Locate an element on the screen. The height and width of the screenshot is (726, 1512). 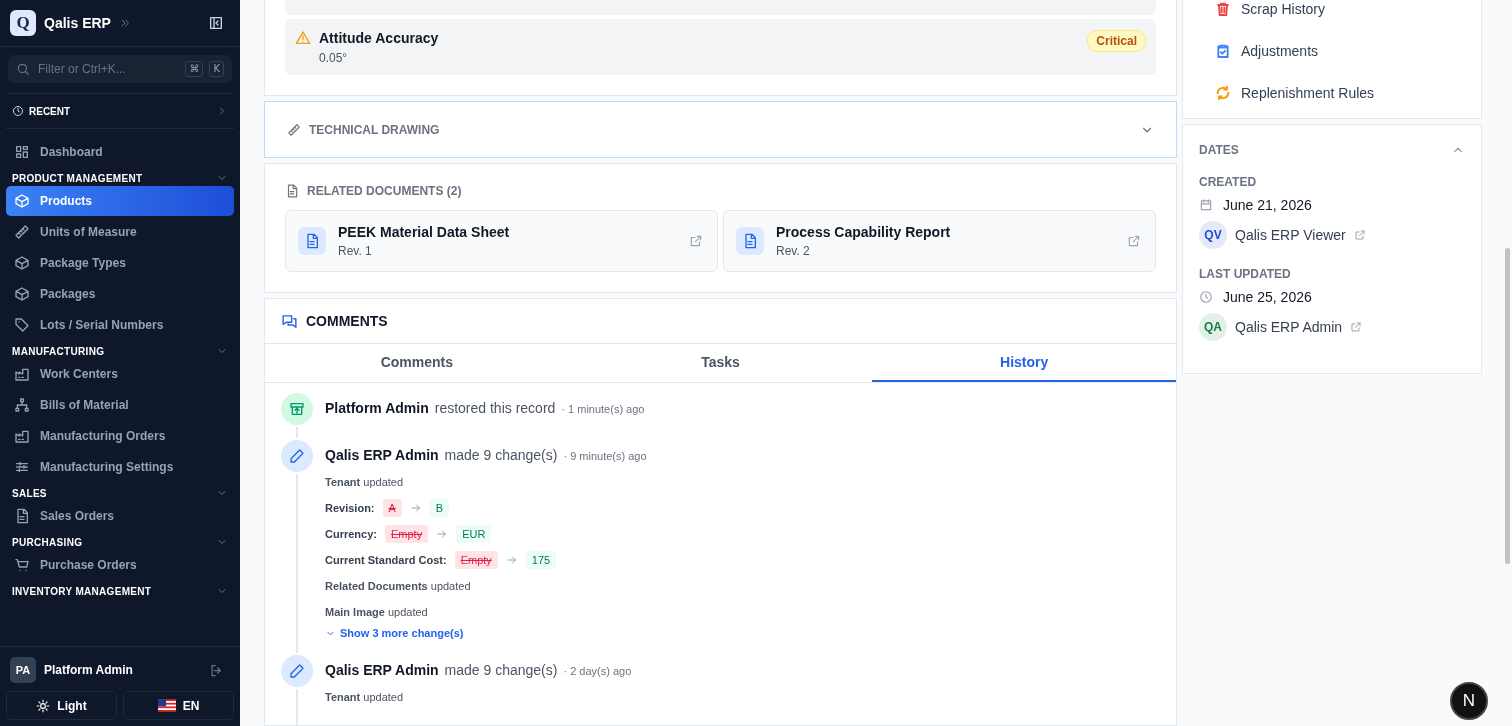
scrollbar is located at coordinates (1507, 406).